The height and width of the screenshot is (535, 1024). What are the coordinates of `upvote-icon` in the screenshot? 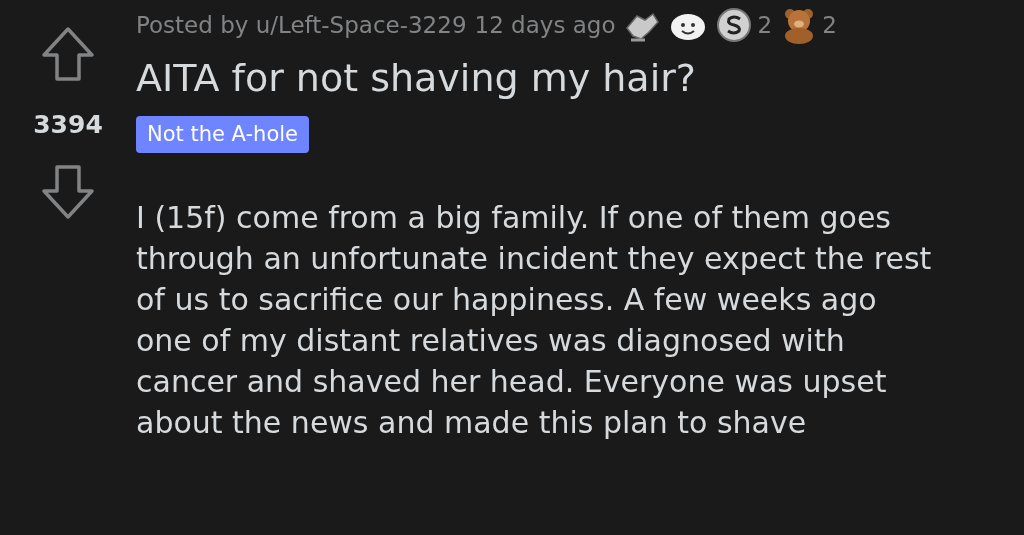 It's located at (68, 54).